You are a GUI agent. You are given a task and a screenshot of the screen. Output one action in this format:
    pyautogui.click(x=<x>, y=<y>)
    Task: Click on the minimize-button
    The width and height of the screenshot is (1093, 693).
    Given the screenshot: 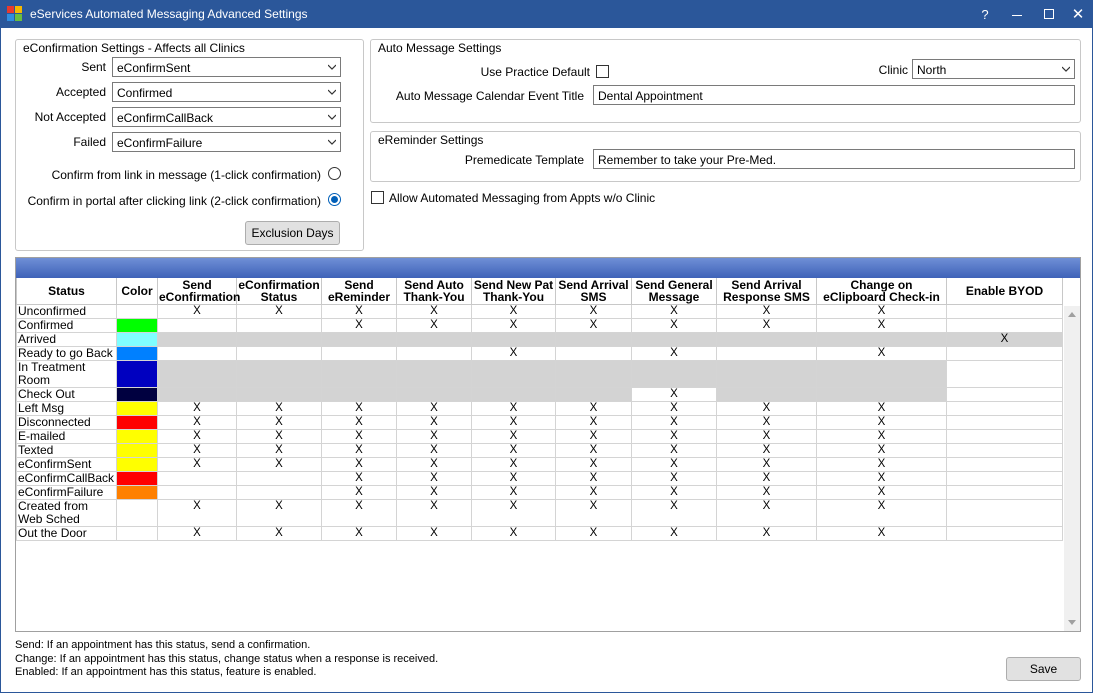 What is the action you would take?
    pyautogui.click(x=1017, y=14)
    